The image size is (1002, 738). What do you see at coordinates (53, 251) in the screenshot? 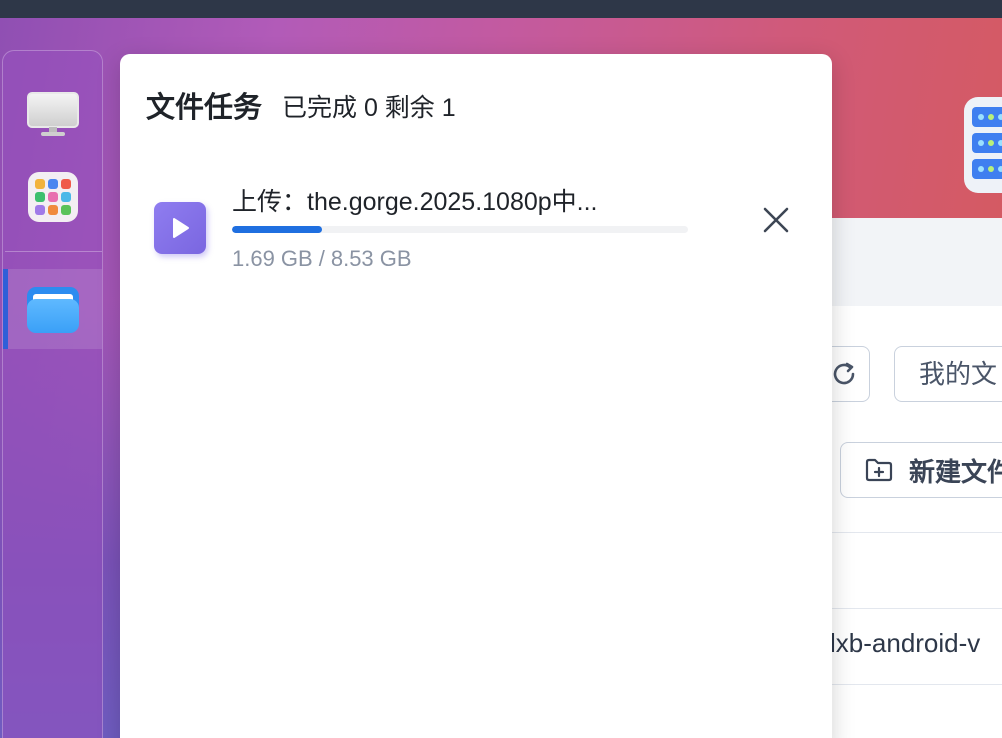
I see `dock-divider` at bounding box center [53, 251].